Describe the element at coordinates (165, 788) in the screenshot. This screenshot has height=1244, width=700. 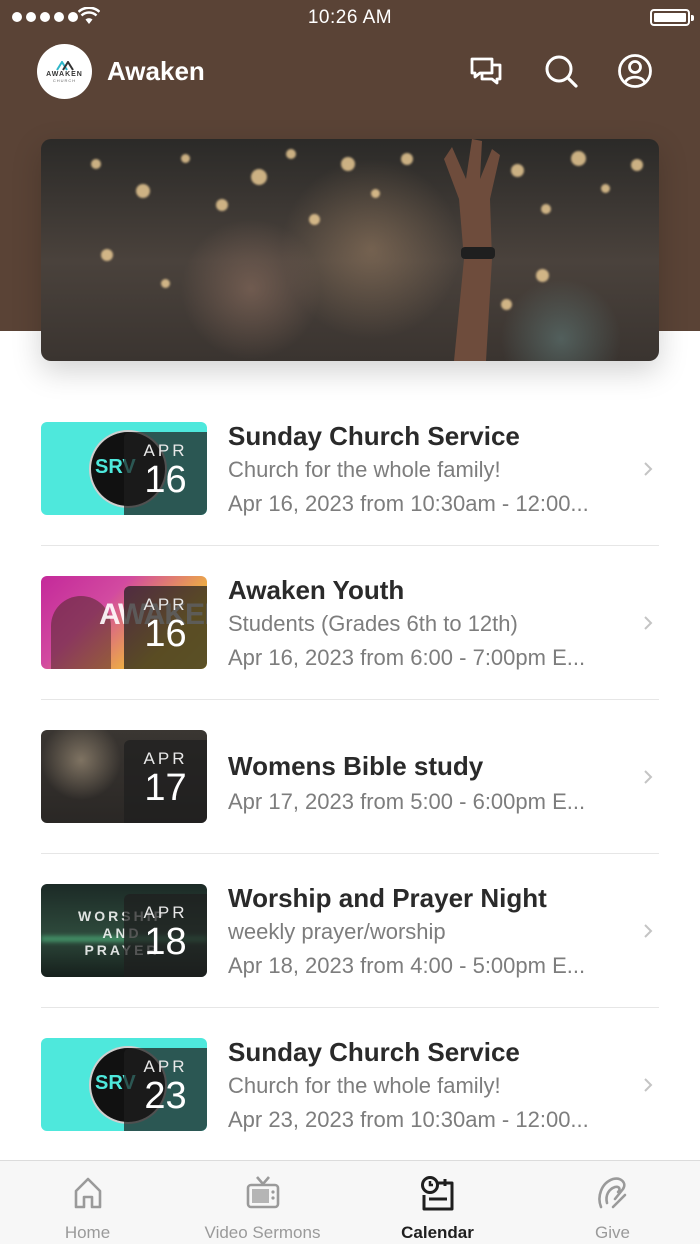
I see `date-day: 17` at that location.